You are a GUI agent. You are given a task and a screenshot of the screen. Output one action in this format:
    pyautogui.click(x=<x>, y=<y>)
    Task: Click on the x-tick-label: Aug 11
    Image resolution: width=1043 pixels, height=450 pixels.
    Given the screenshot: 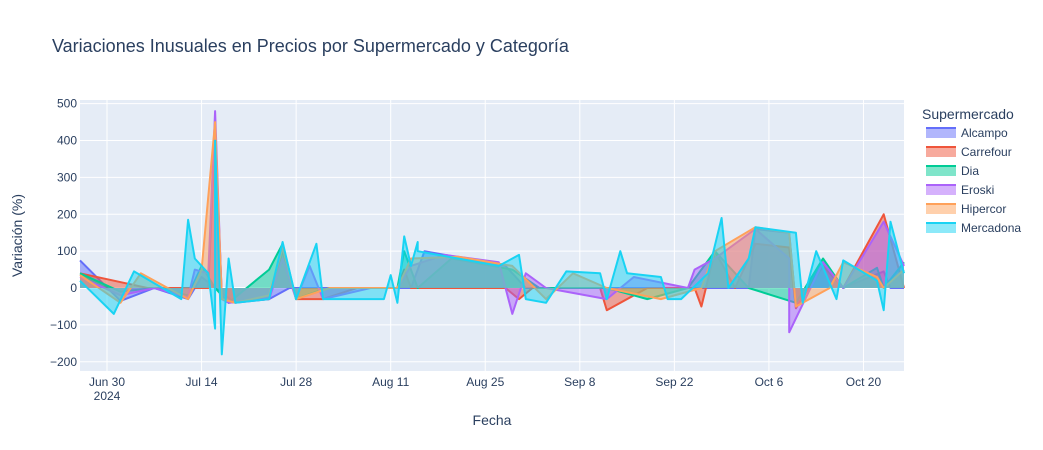 What is the action you would take?
    pyautogui.click(x=390, y=382)
    